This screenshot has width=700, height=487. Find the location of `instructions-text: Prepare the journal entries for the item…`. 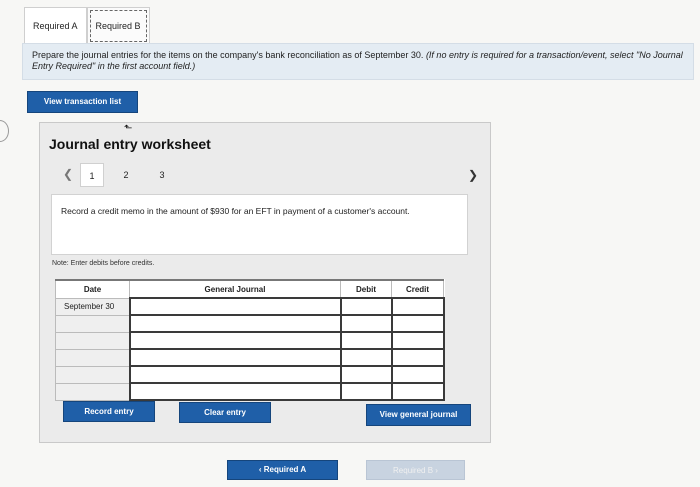

instructions-text: Prepare the journal entries for the item… is located at coordinates (229, 55).